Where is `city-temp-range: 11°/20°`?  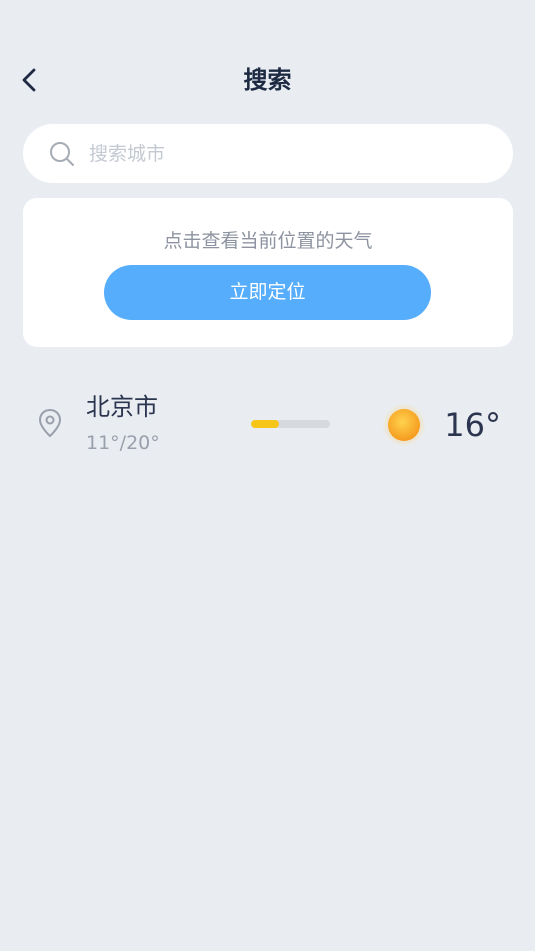 city-temp-range: 11°/20° is located at coordinates (123, 443).